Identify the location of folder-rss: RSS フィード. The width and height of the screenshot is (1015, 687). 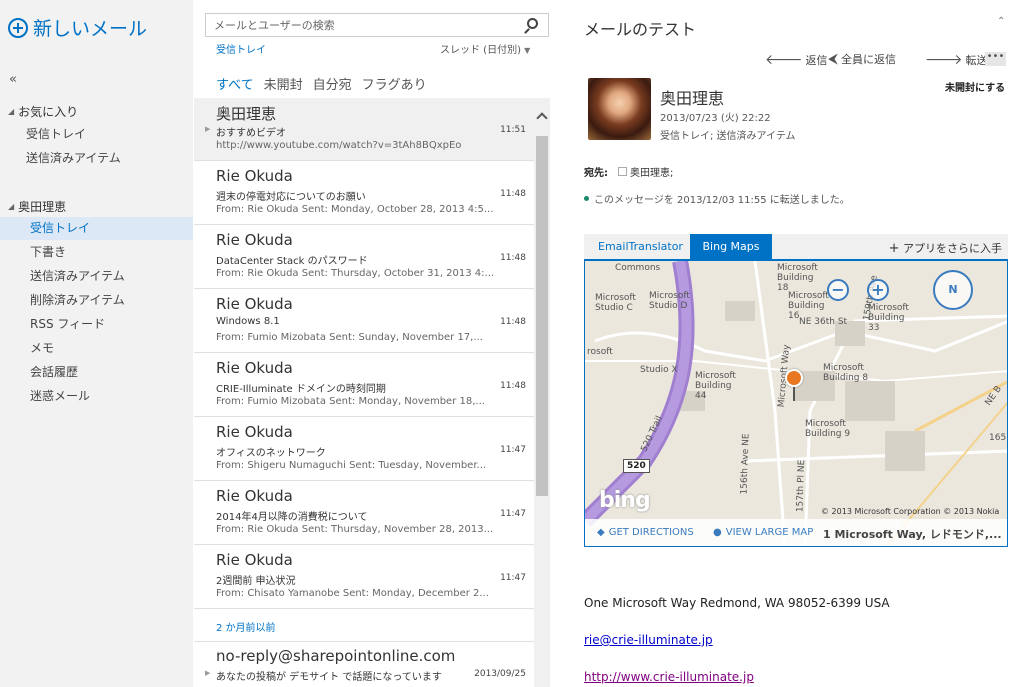
(96, 324).